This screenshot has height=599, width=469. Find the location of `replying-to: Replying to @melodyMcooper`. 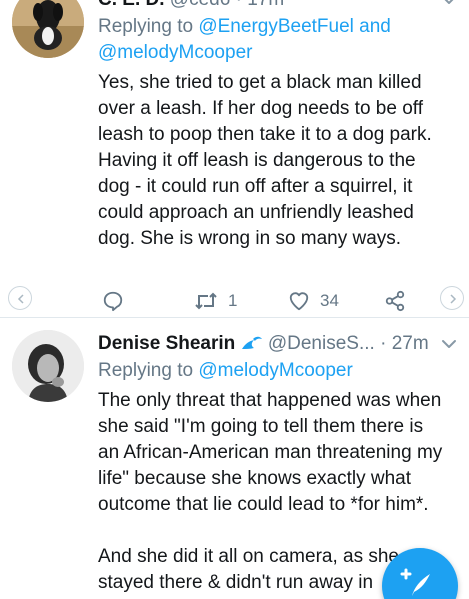

replying-to: Replying to @melodyMcooper is located at coordinates (278, 371).